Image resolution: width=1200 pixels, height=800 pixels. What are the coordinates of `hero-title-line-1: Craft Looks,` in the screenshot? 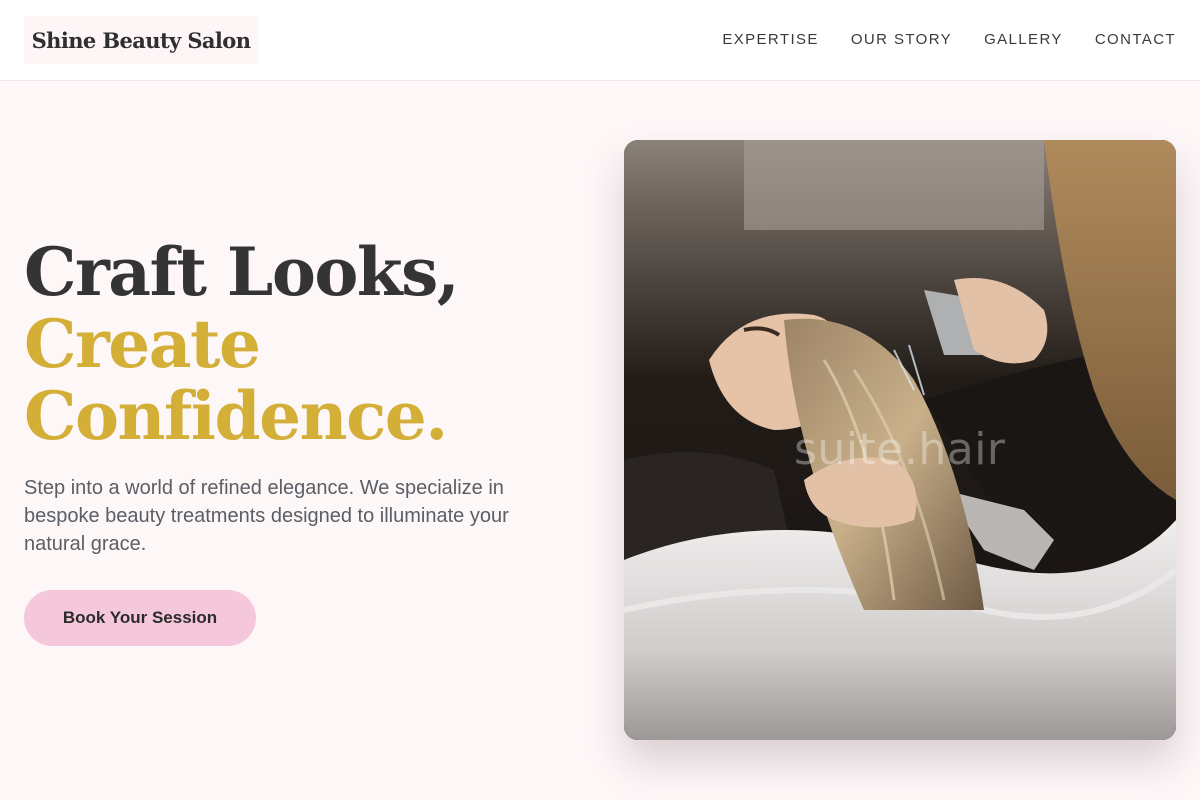 It's located at (242, 272).